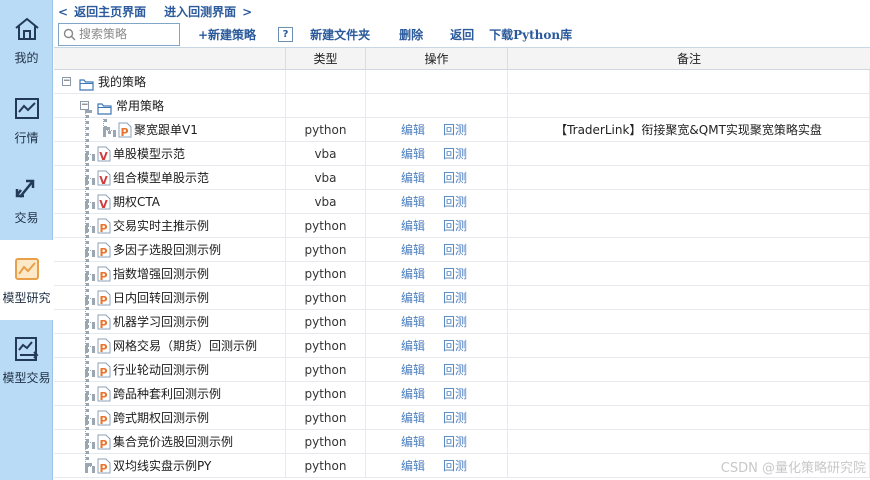 The height and width of the screenshot is (480, 870). I want to click on table-row: P 跨式期权回测示例 python 编辑 回测, so click(462, 418).